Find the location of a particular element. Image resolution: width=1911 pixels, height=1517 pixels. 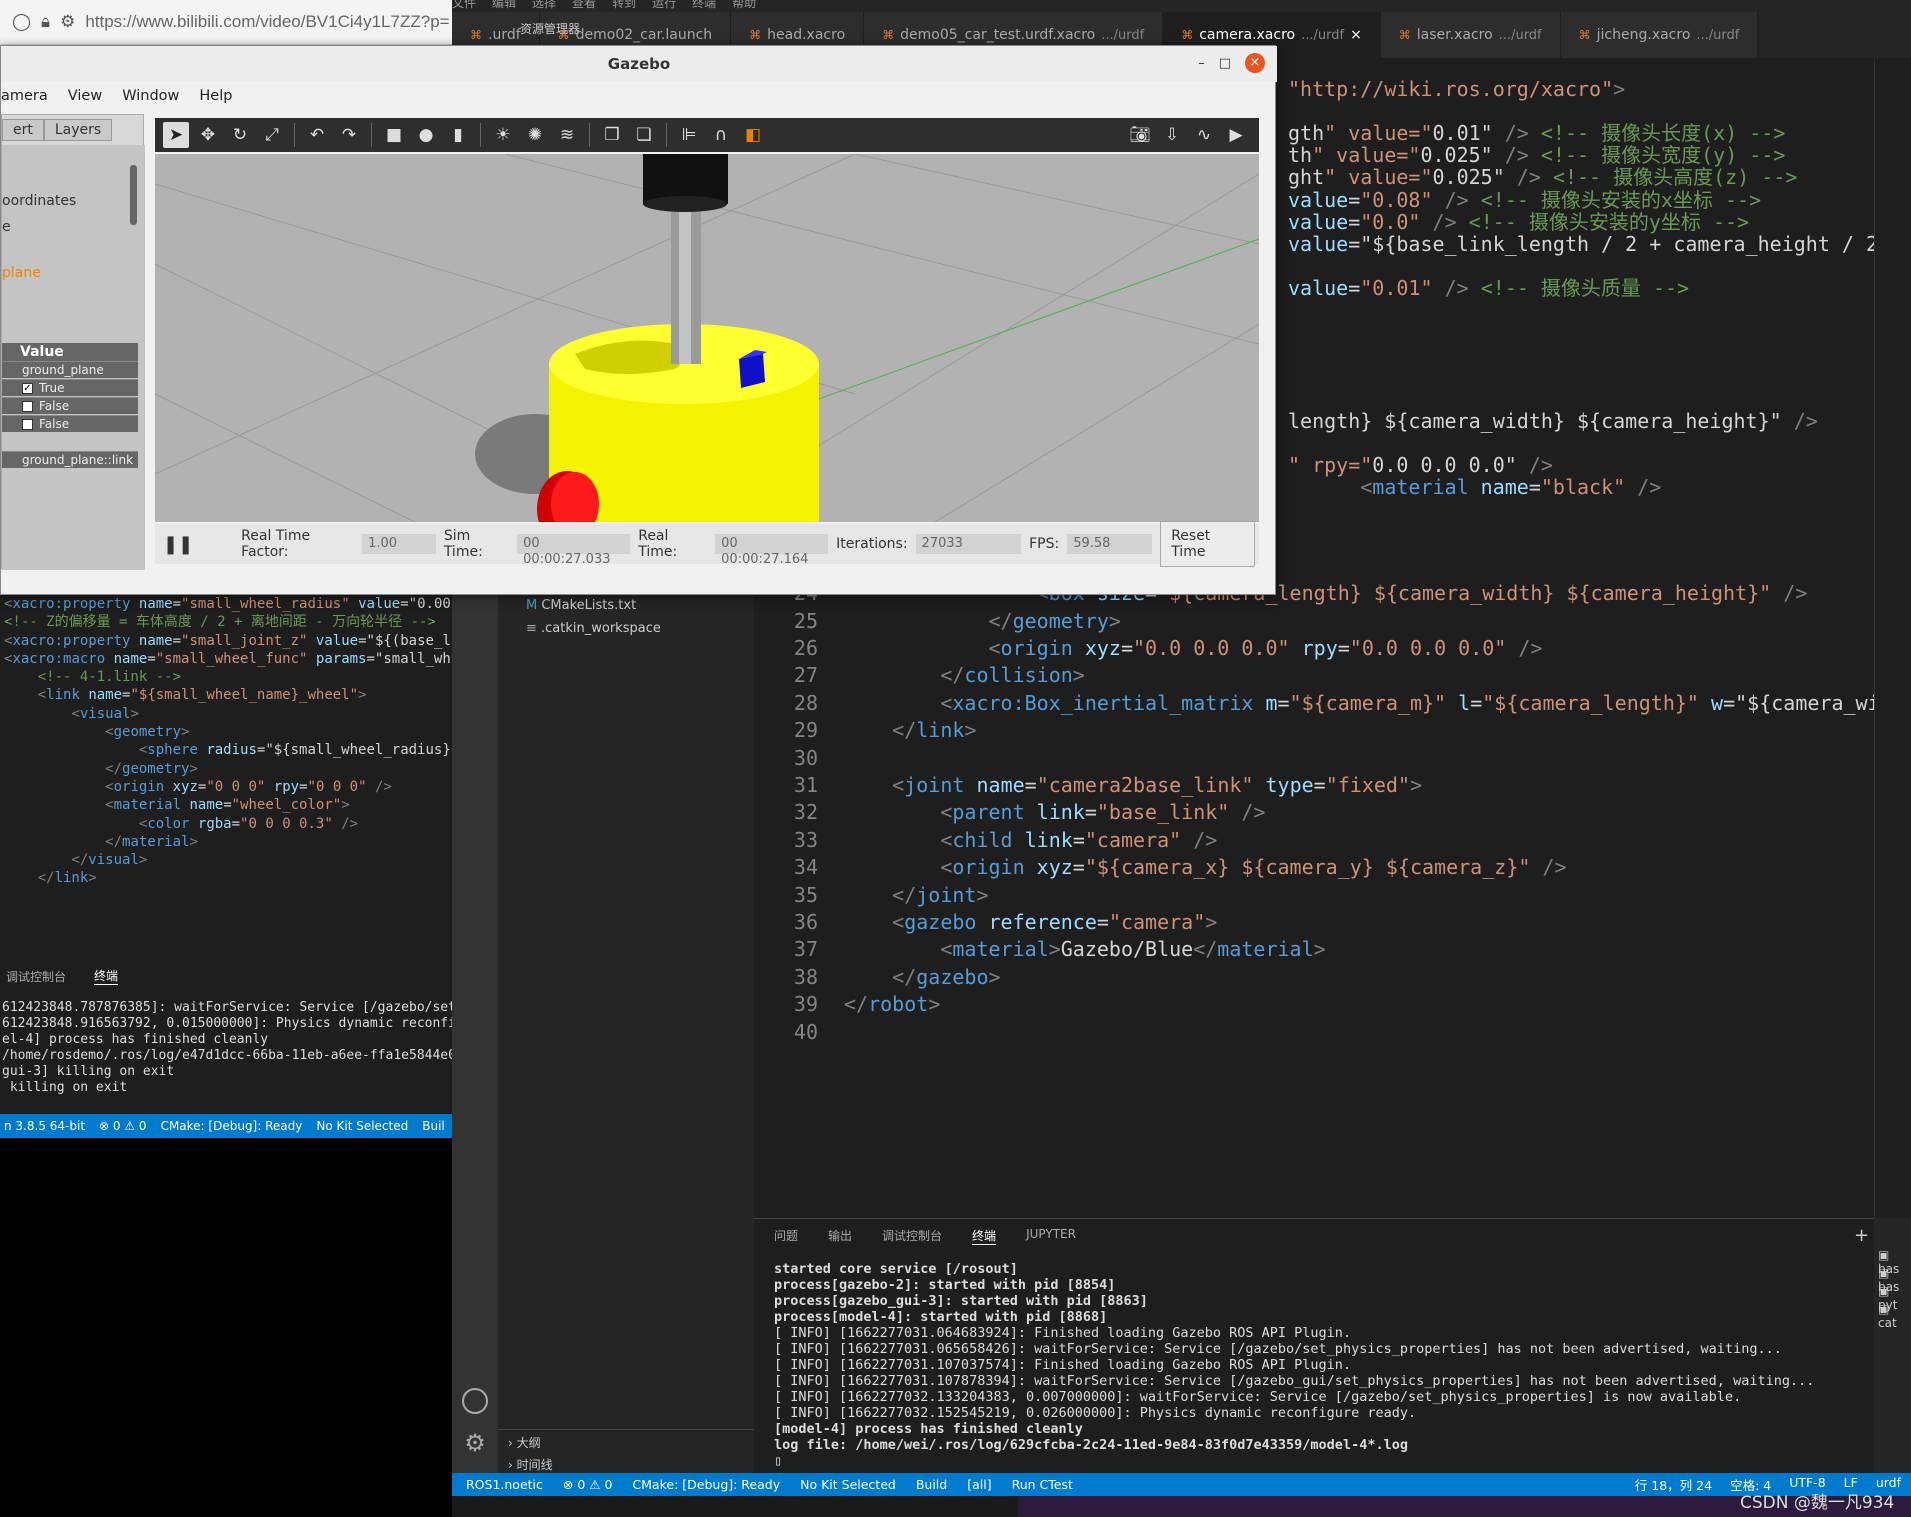

file-item: ≡ .catkin_workspace is located at coordinates (593, 628).